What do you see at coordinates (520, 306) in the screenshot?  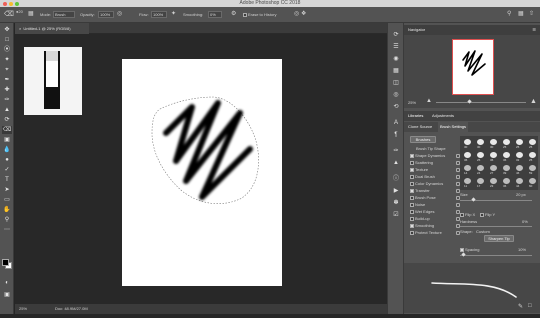 I see `new-brush-icon: ✎` at bounding box center [520, 306].